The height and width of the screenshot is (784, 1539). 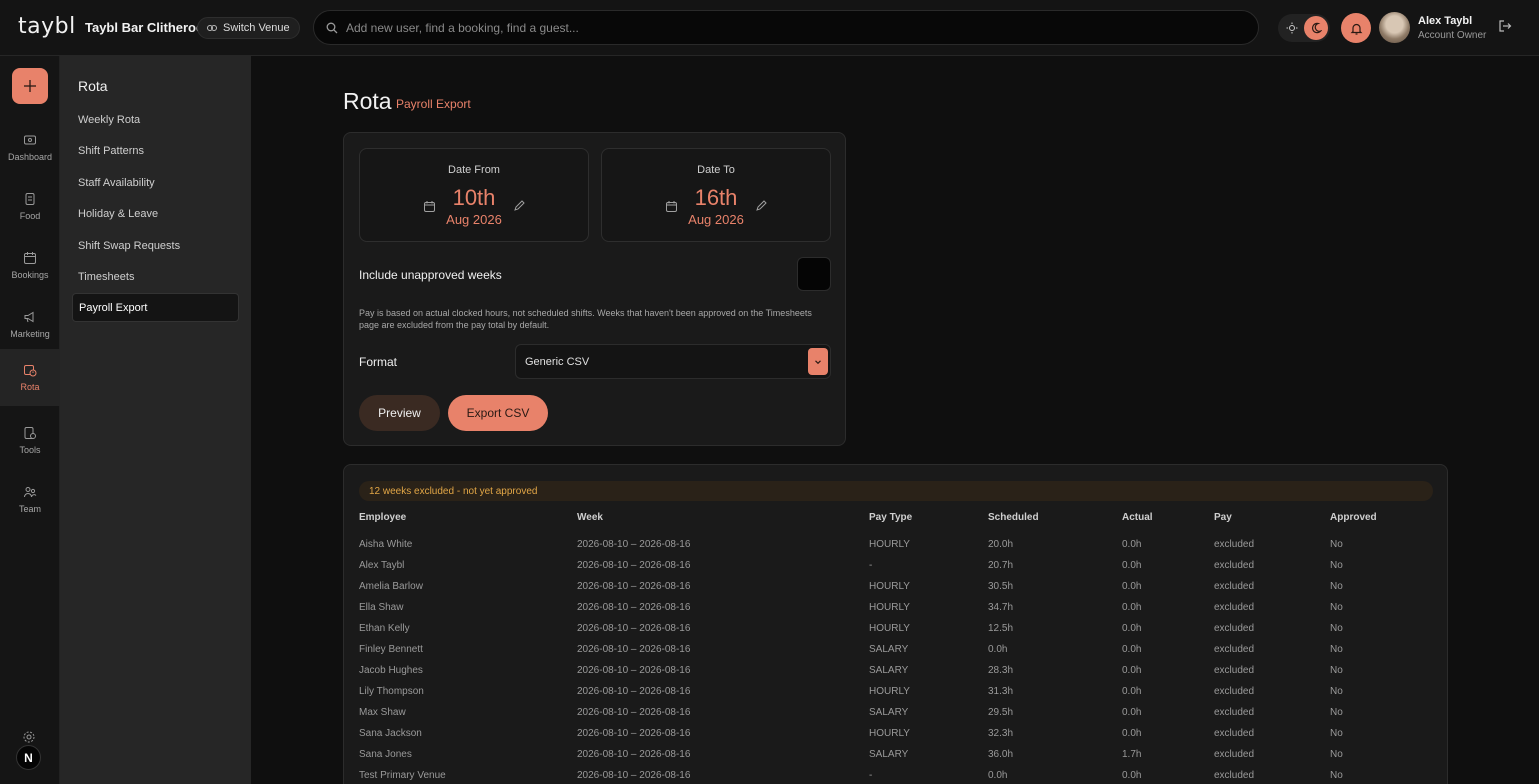 I want to click on chevron-down-icon, so click(x=818, y=361).